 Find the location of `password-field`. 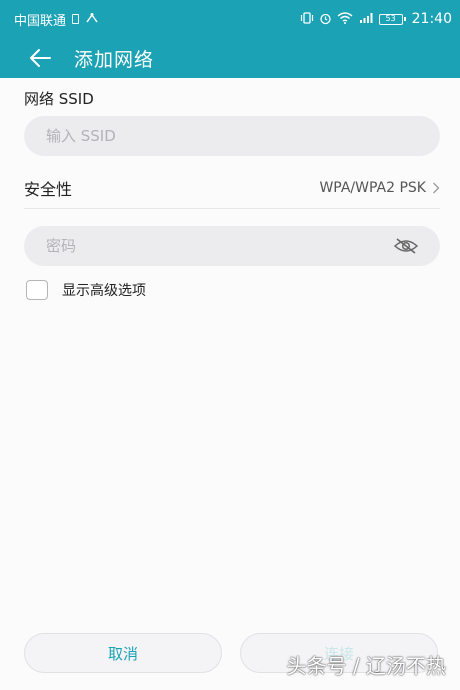

password-field is located at coordinates (232, 246).